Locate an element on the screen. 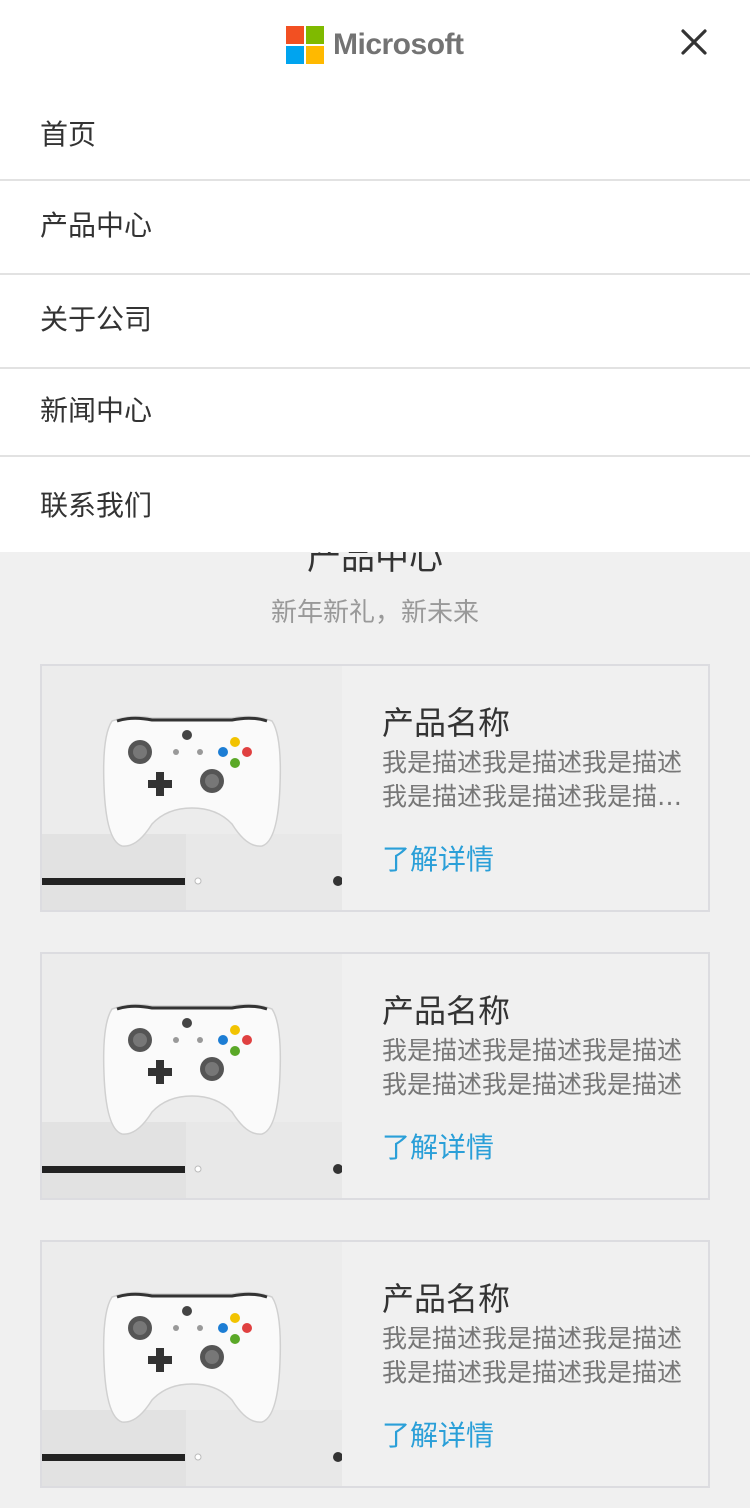 The width and height of the screenshot is (750, 1508). brand-name: Microsoft is located at coordinates (398, 44).